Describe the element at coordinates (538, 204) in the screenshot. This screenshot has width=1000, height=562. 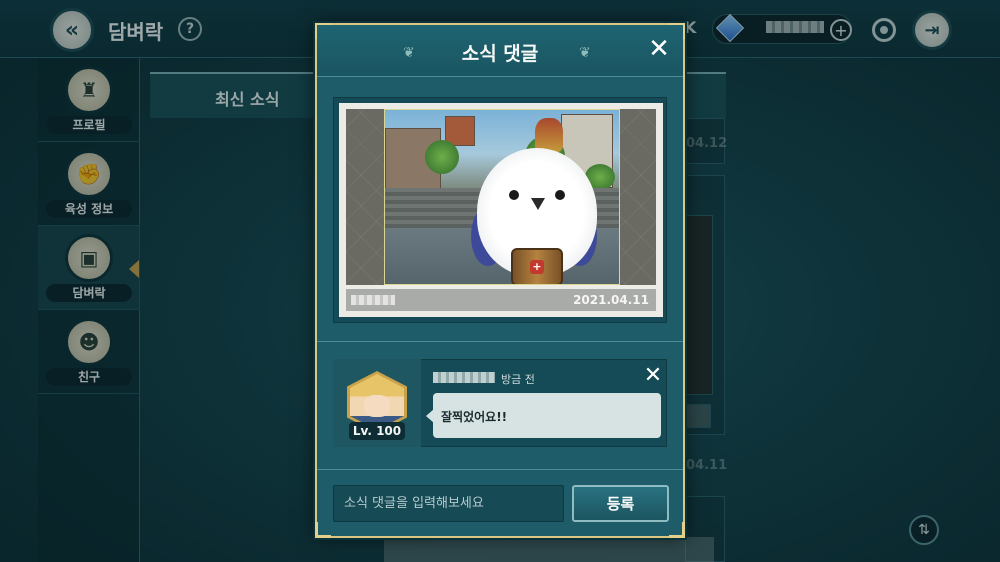
I see `bird-beak` at that location.